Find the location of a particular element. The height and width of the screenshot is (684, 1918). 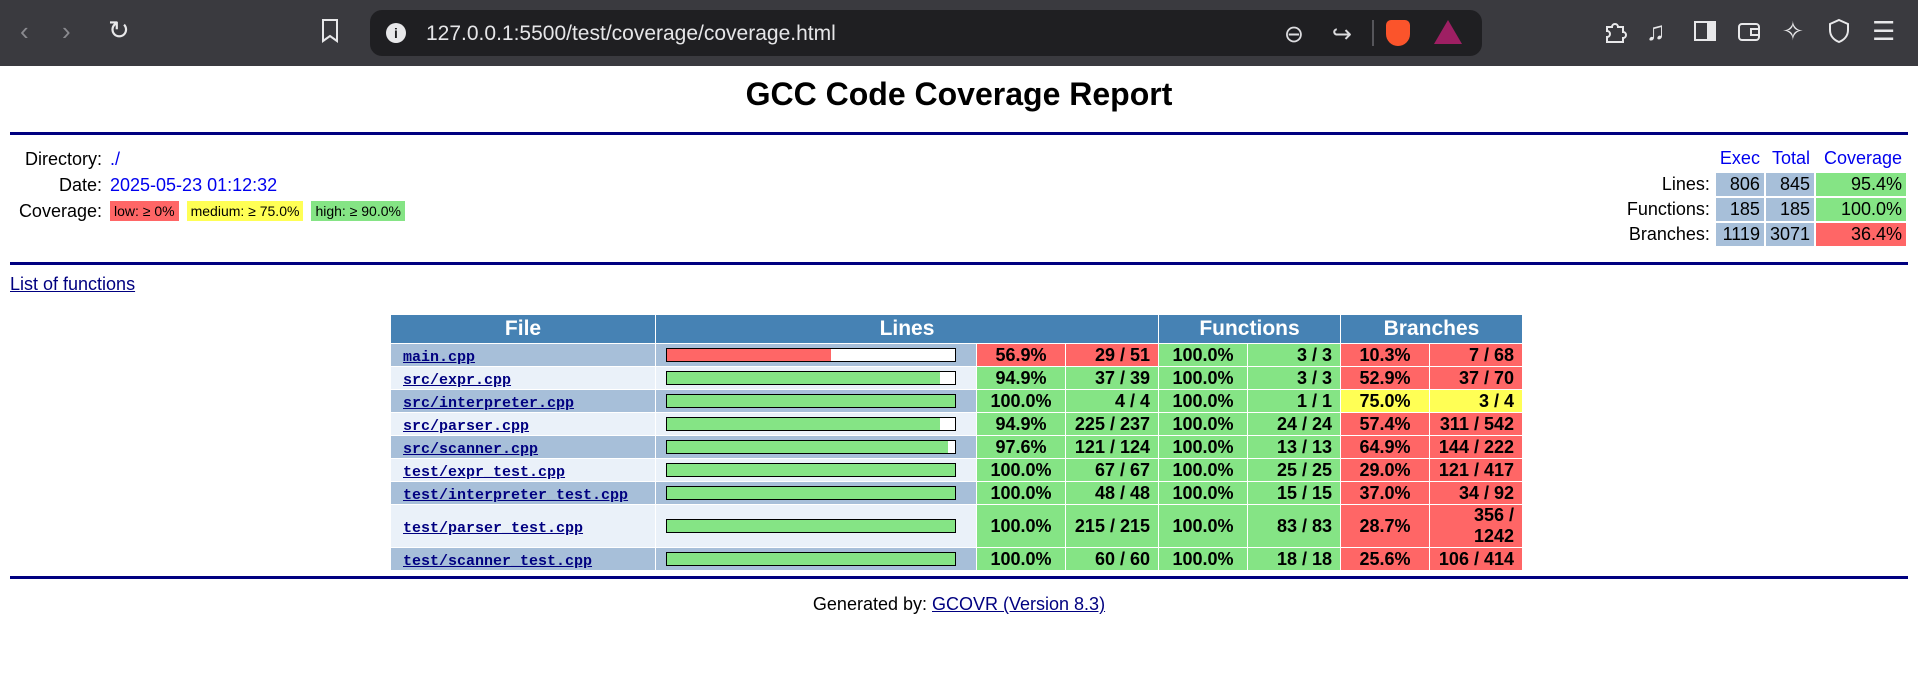

vpn-icon is located at coordinates (1839, 33).